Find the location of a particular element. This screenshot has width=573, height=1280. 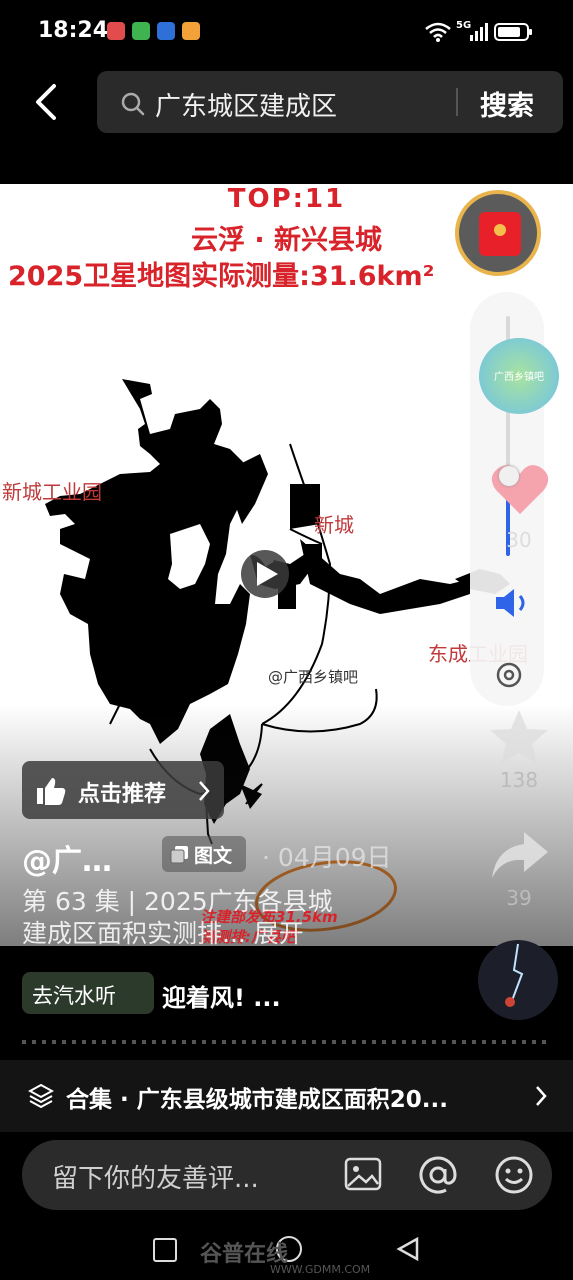

music-app-label: 去汽水听 is located at coordinates (74, 996).